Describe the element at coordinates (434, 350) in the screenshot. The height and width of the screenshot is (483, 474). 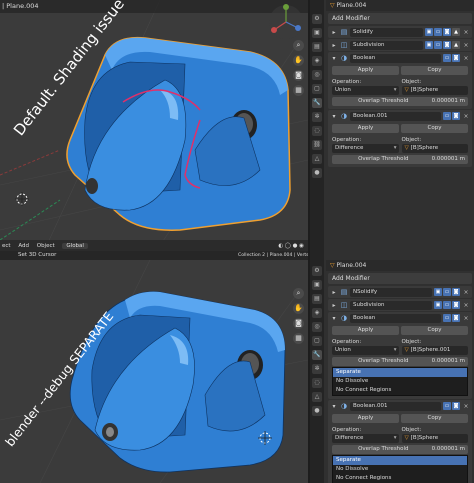
I see `object-field: ▽ [B]Sphere.001` at that location.